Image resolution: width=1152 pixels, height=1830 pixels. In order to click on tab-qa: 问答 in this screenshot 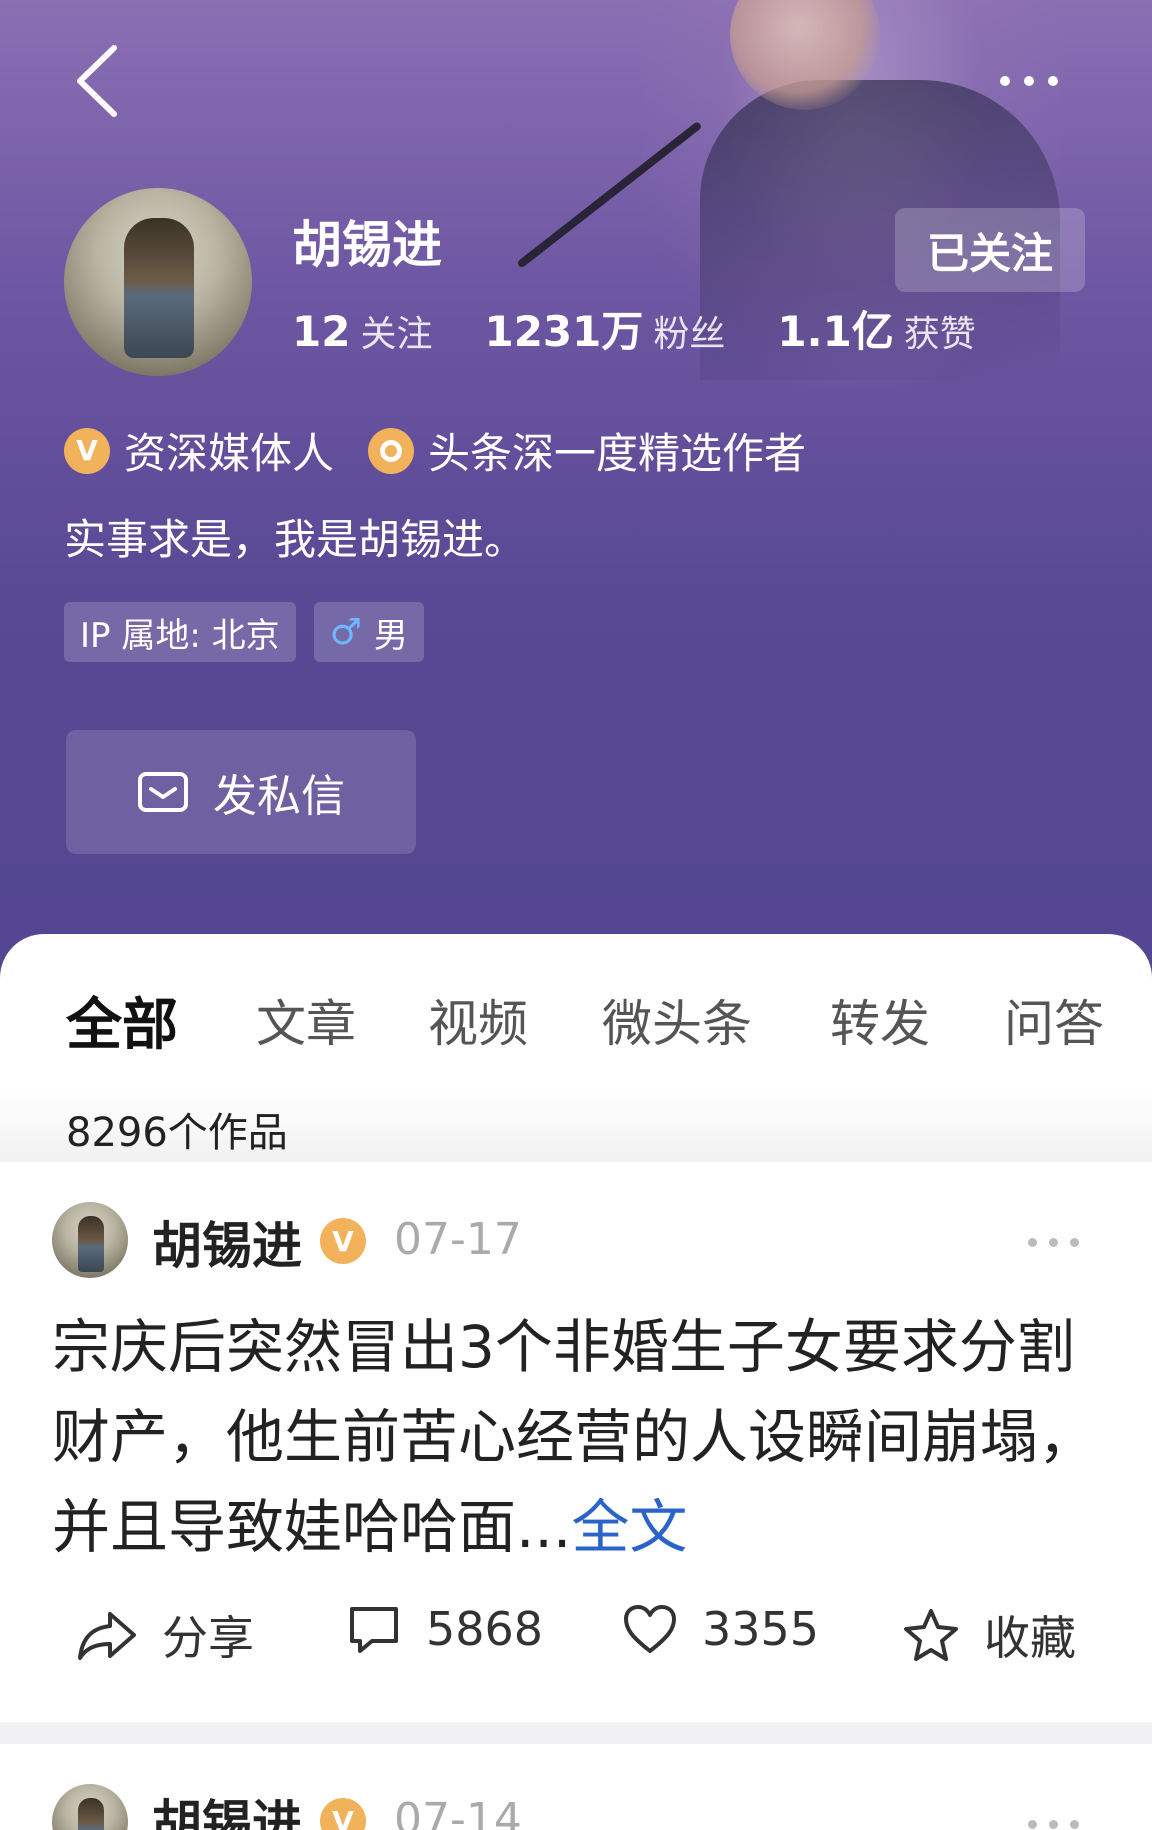, I will do `click(1054, 1020)`.